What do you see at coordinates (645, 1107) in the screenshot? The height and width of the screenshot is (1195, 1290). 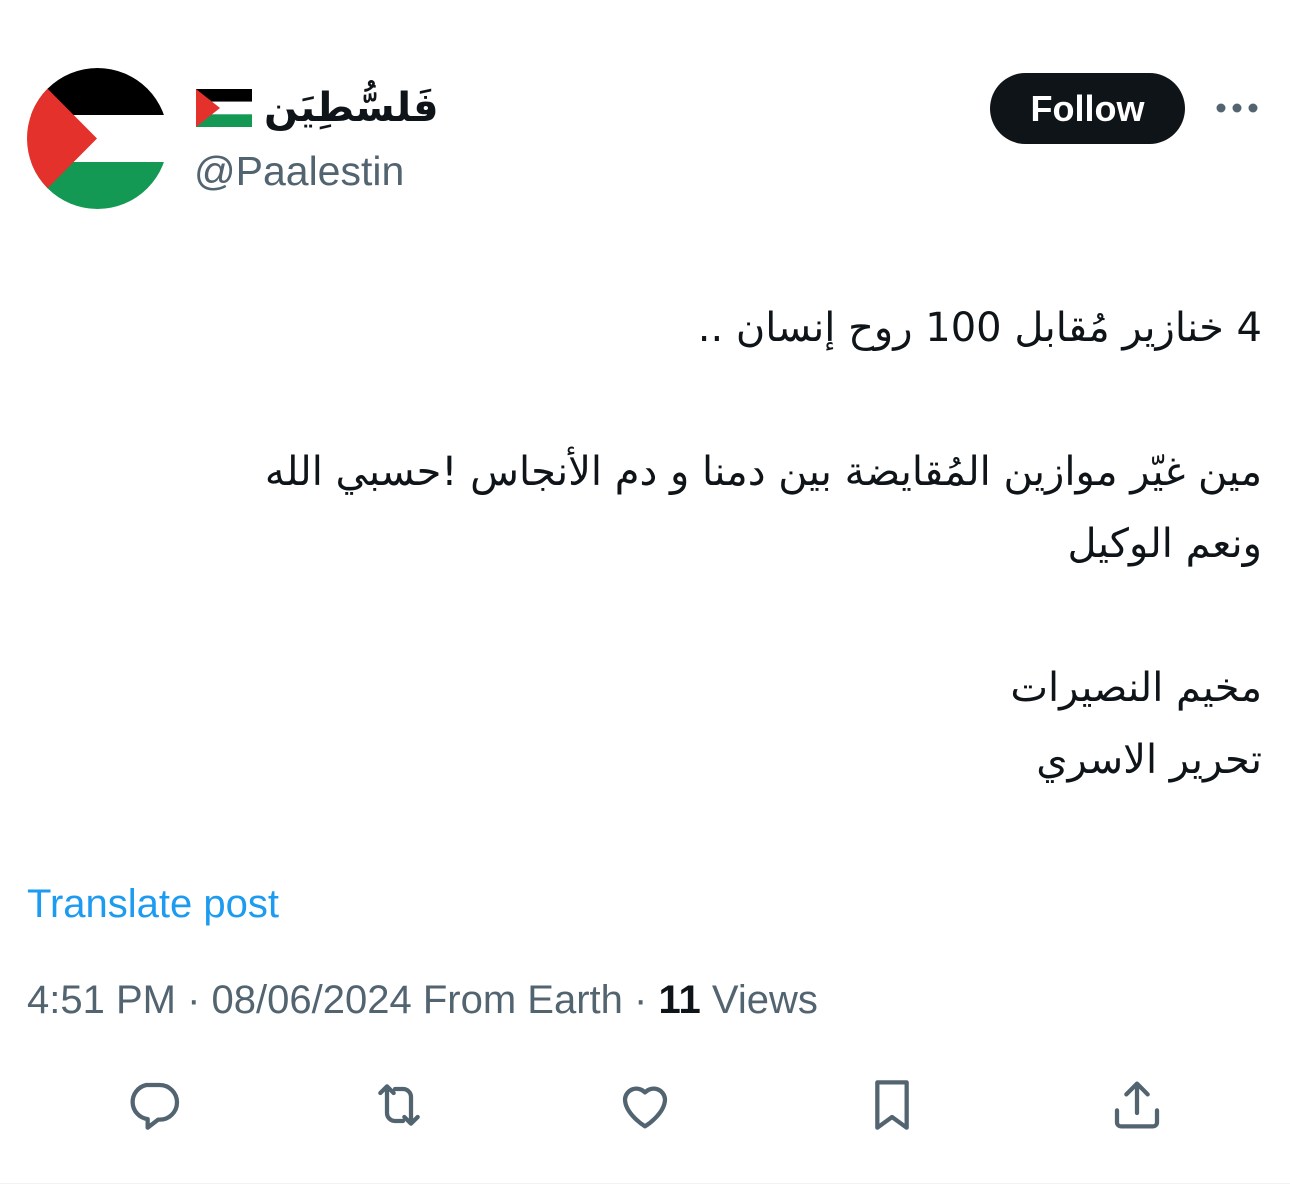 I see `heart-icon` at bounding box center [645, 1107].